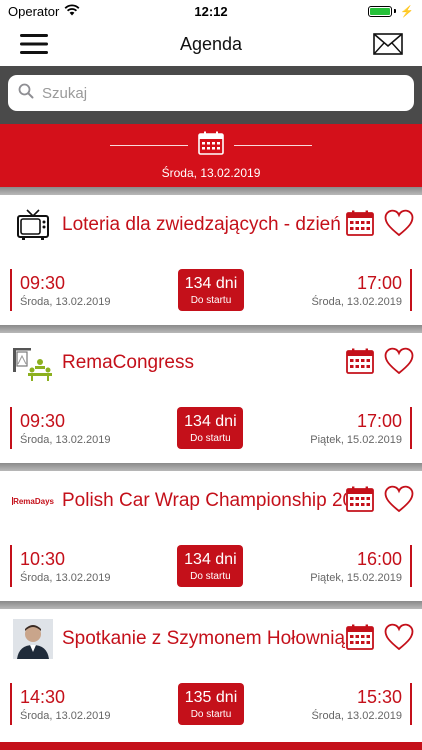 Image resolution: width=422 pixels, height=750 pixels. I want to click on remadays-logo-text: RemaDays, so click(33, 501).